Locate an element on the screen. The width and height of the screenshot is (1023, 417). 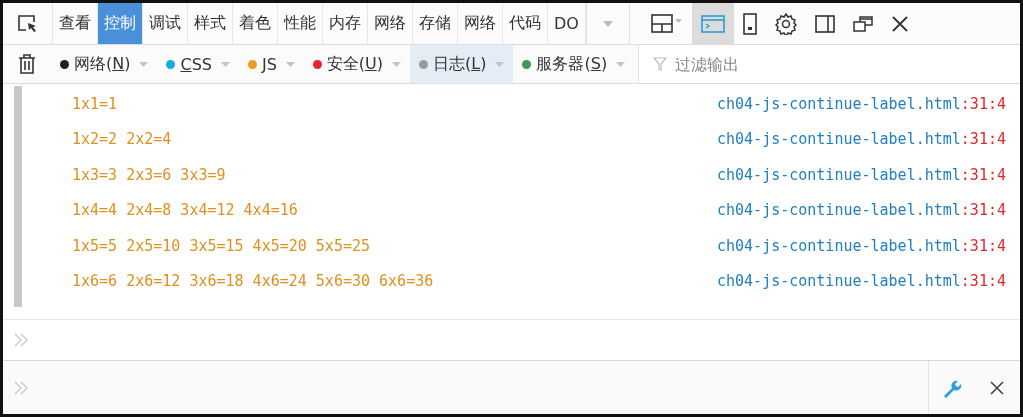
filter-toggle: CSS is located at coordinates (198, 64).